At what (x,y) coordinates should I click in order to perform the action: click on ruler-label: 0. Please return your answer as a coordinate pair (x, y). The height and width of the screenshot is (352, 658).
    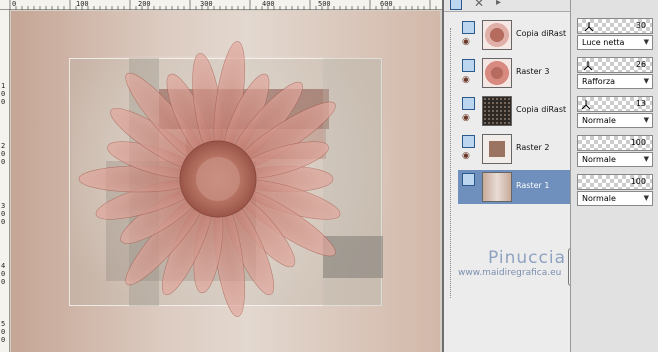
    Looking at the image, I should click on (14, 4).